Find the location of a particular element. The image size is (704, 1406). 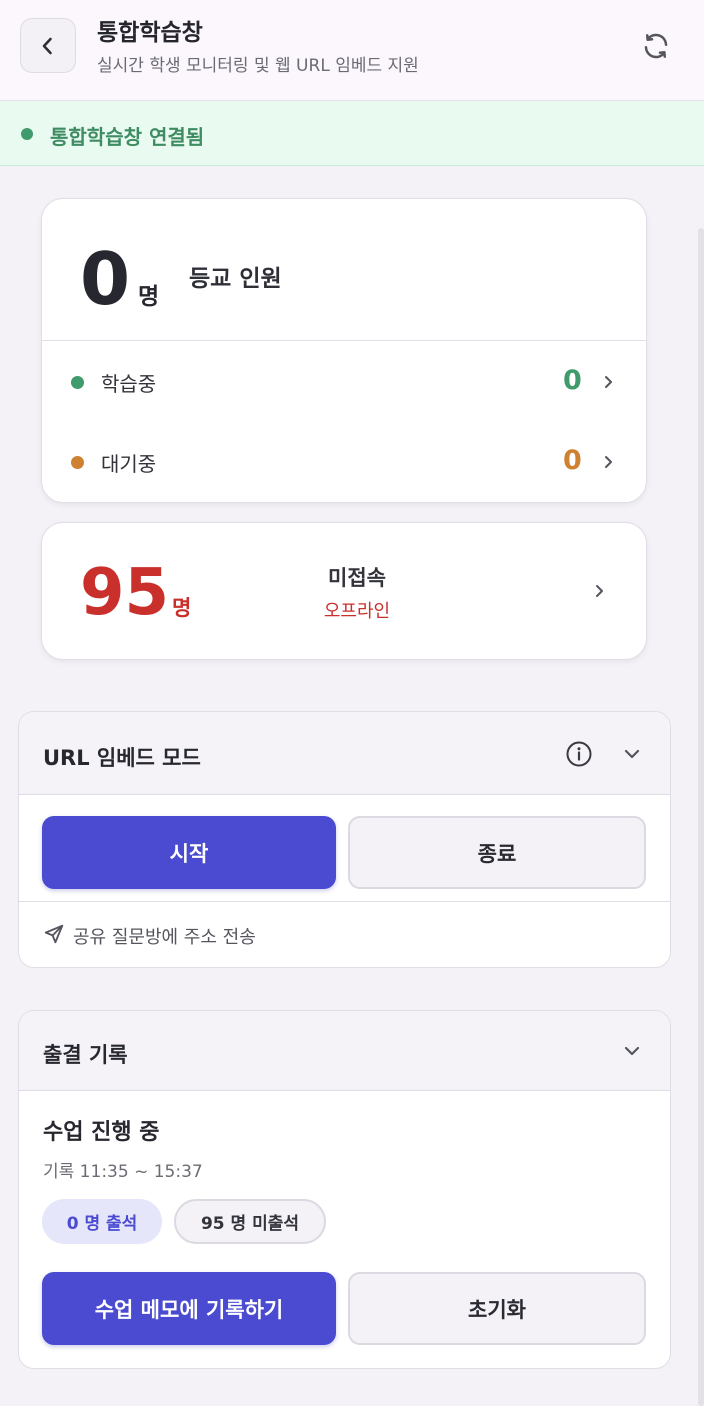

attendance-log-header: 출결 기록 is located at coordinates (344, 1051).